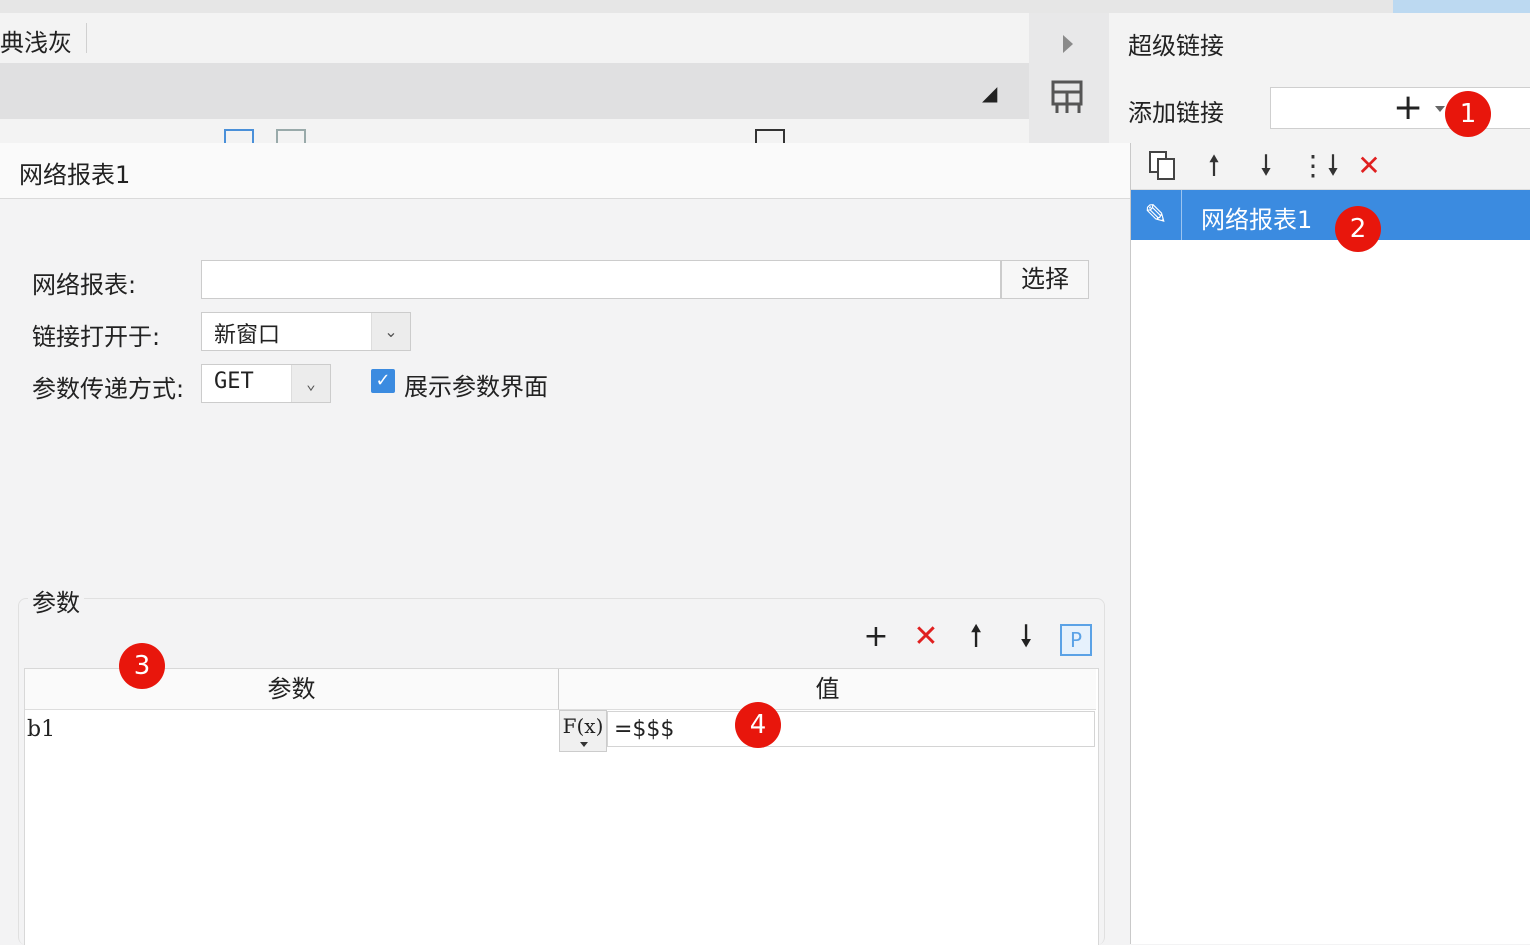 This screenshot has width=1530, height=945. I want to click on show-params-checkbox: ✓, so click(383, 381).